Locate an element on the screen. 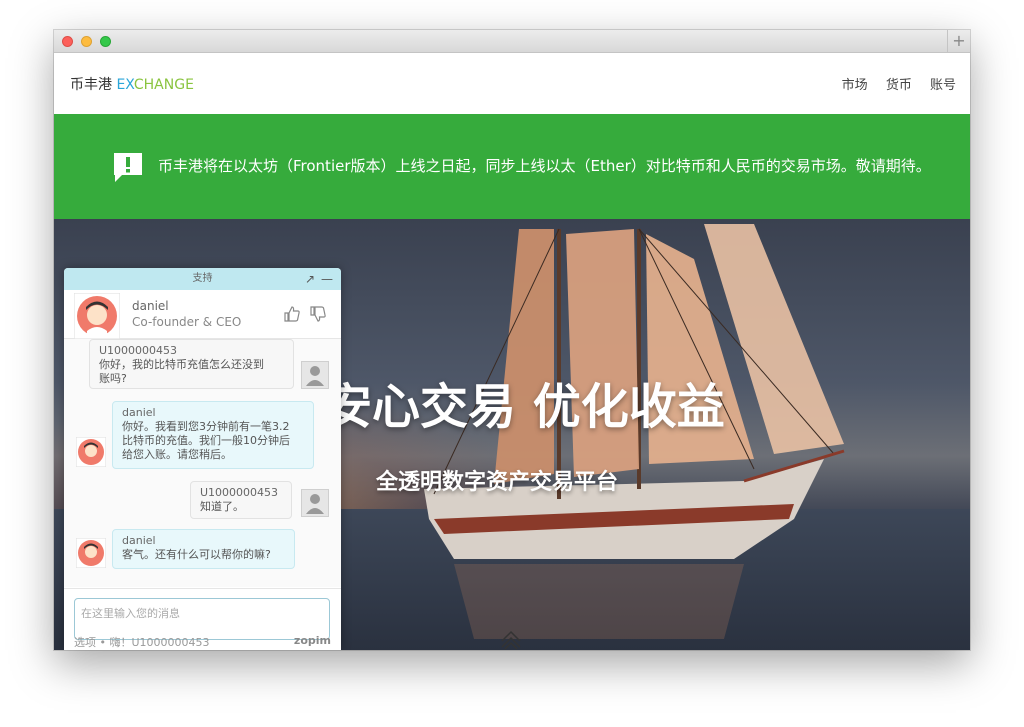 This screenshot has height=727, width=1024. exclamation-speech-icon is located at coordinates (128, 167).